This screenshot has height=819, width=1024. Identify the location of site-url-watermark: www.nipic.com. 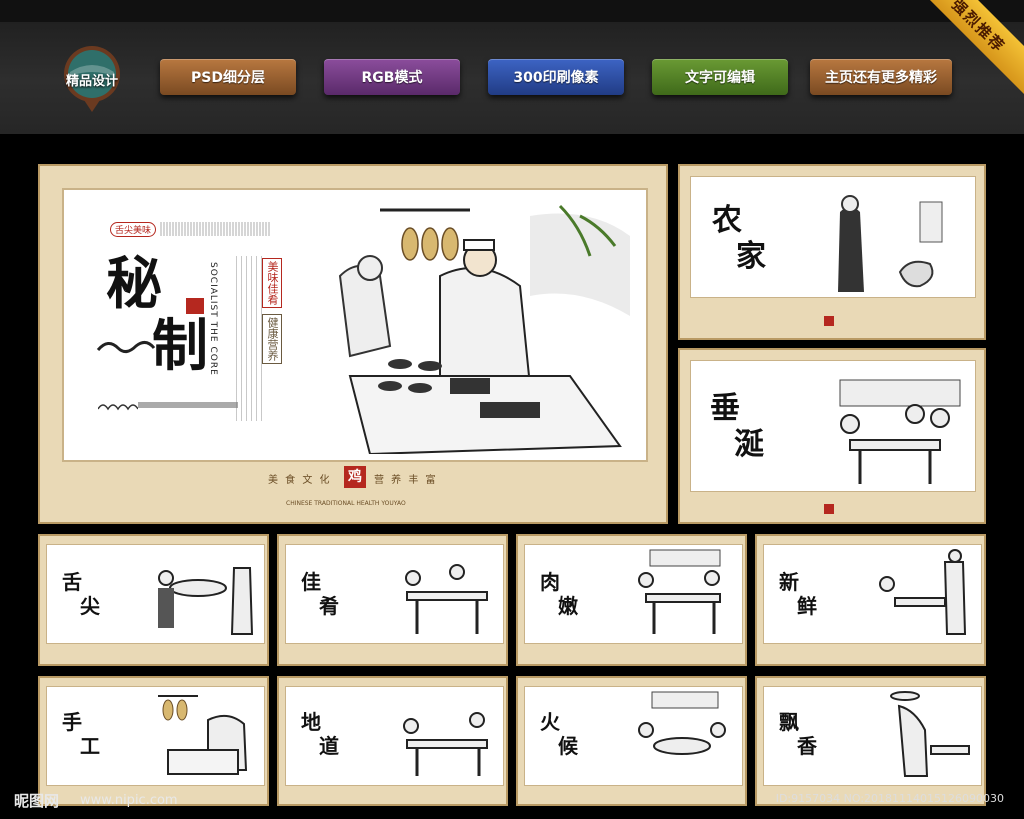
(129, 800).